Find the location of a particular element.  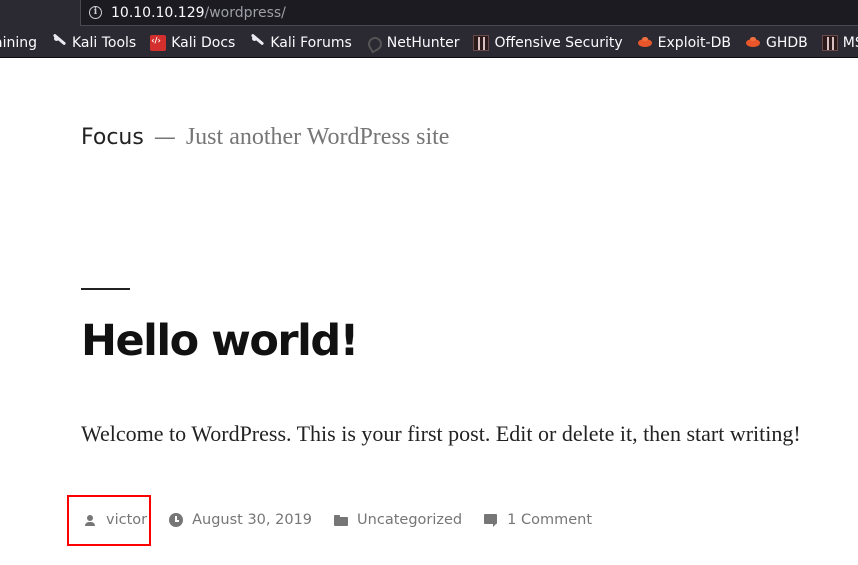

bookmark-label: MSFU is located at coordinates (850, 42).